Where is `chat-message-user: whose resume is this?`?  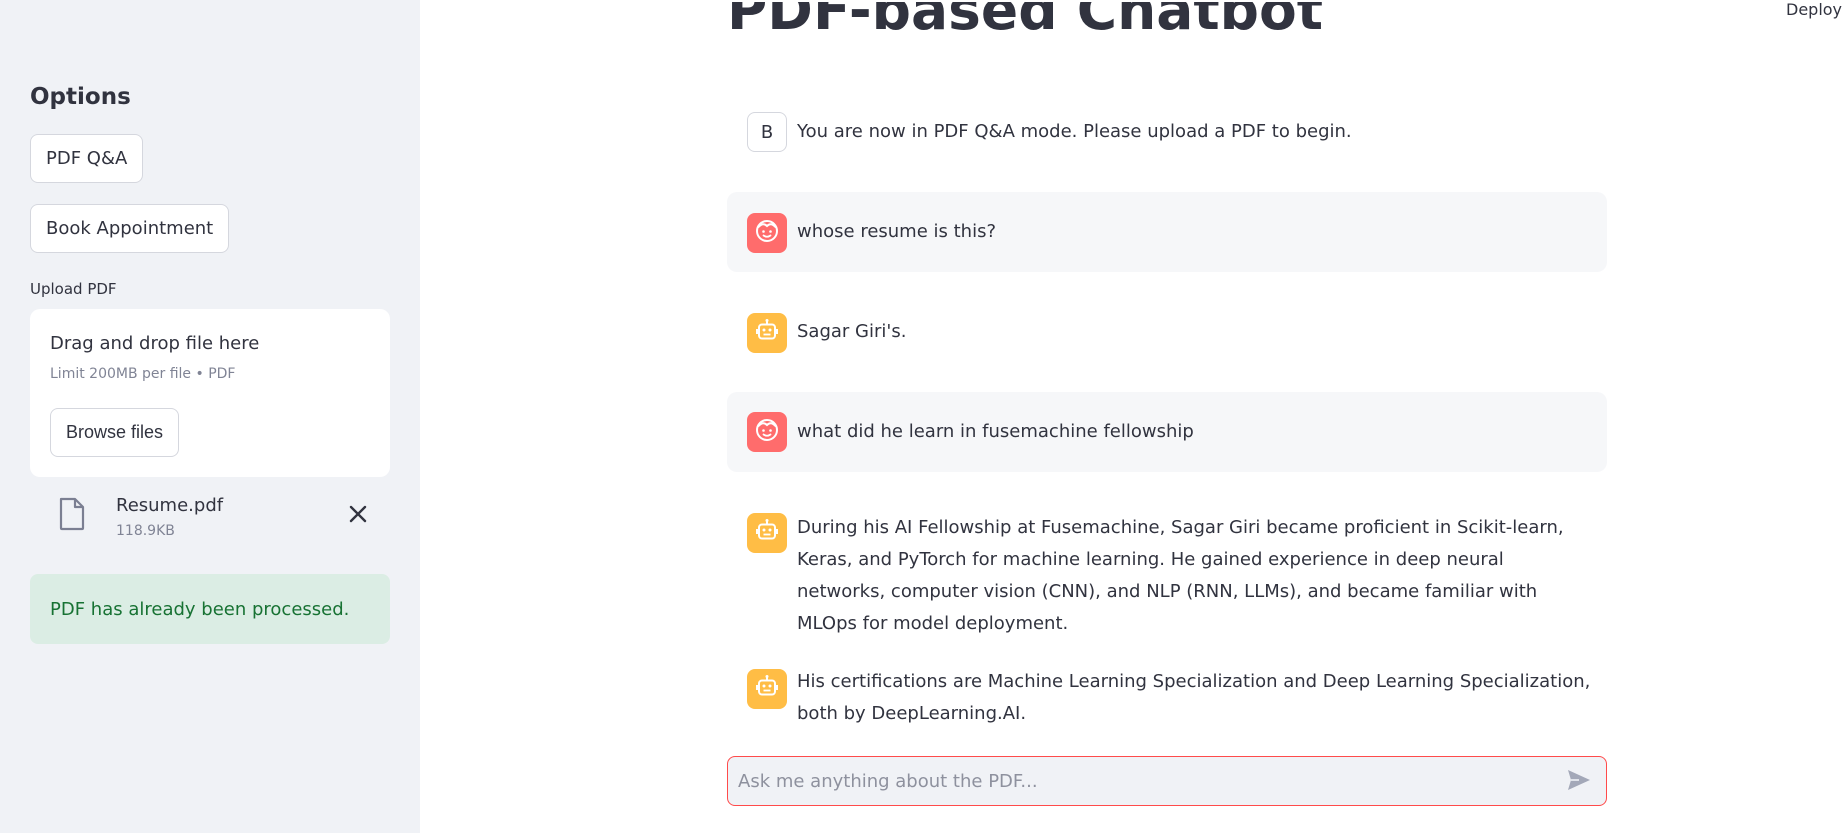 chat-message-user: whose resume is this? is located at coordinates (1167, 232).